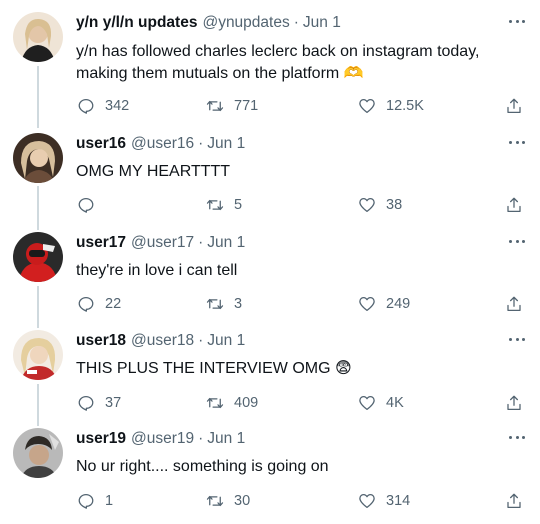  I want to click on retweet-count: 409, so click(246, 403).